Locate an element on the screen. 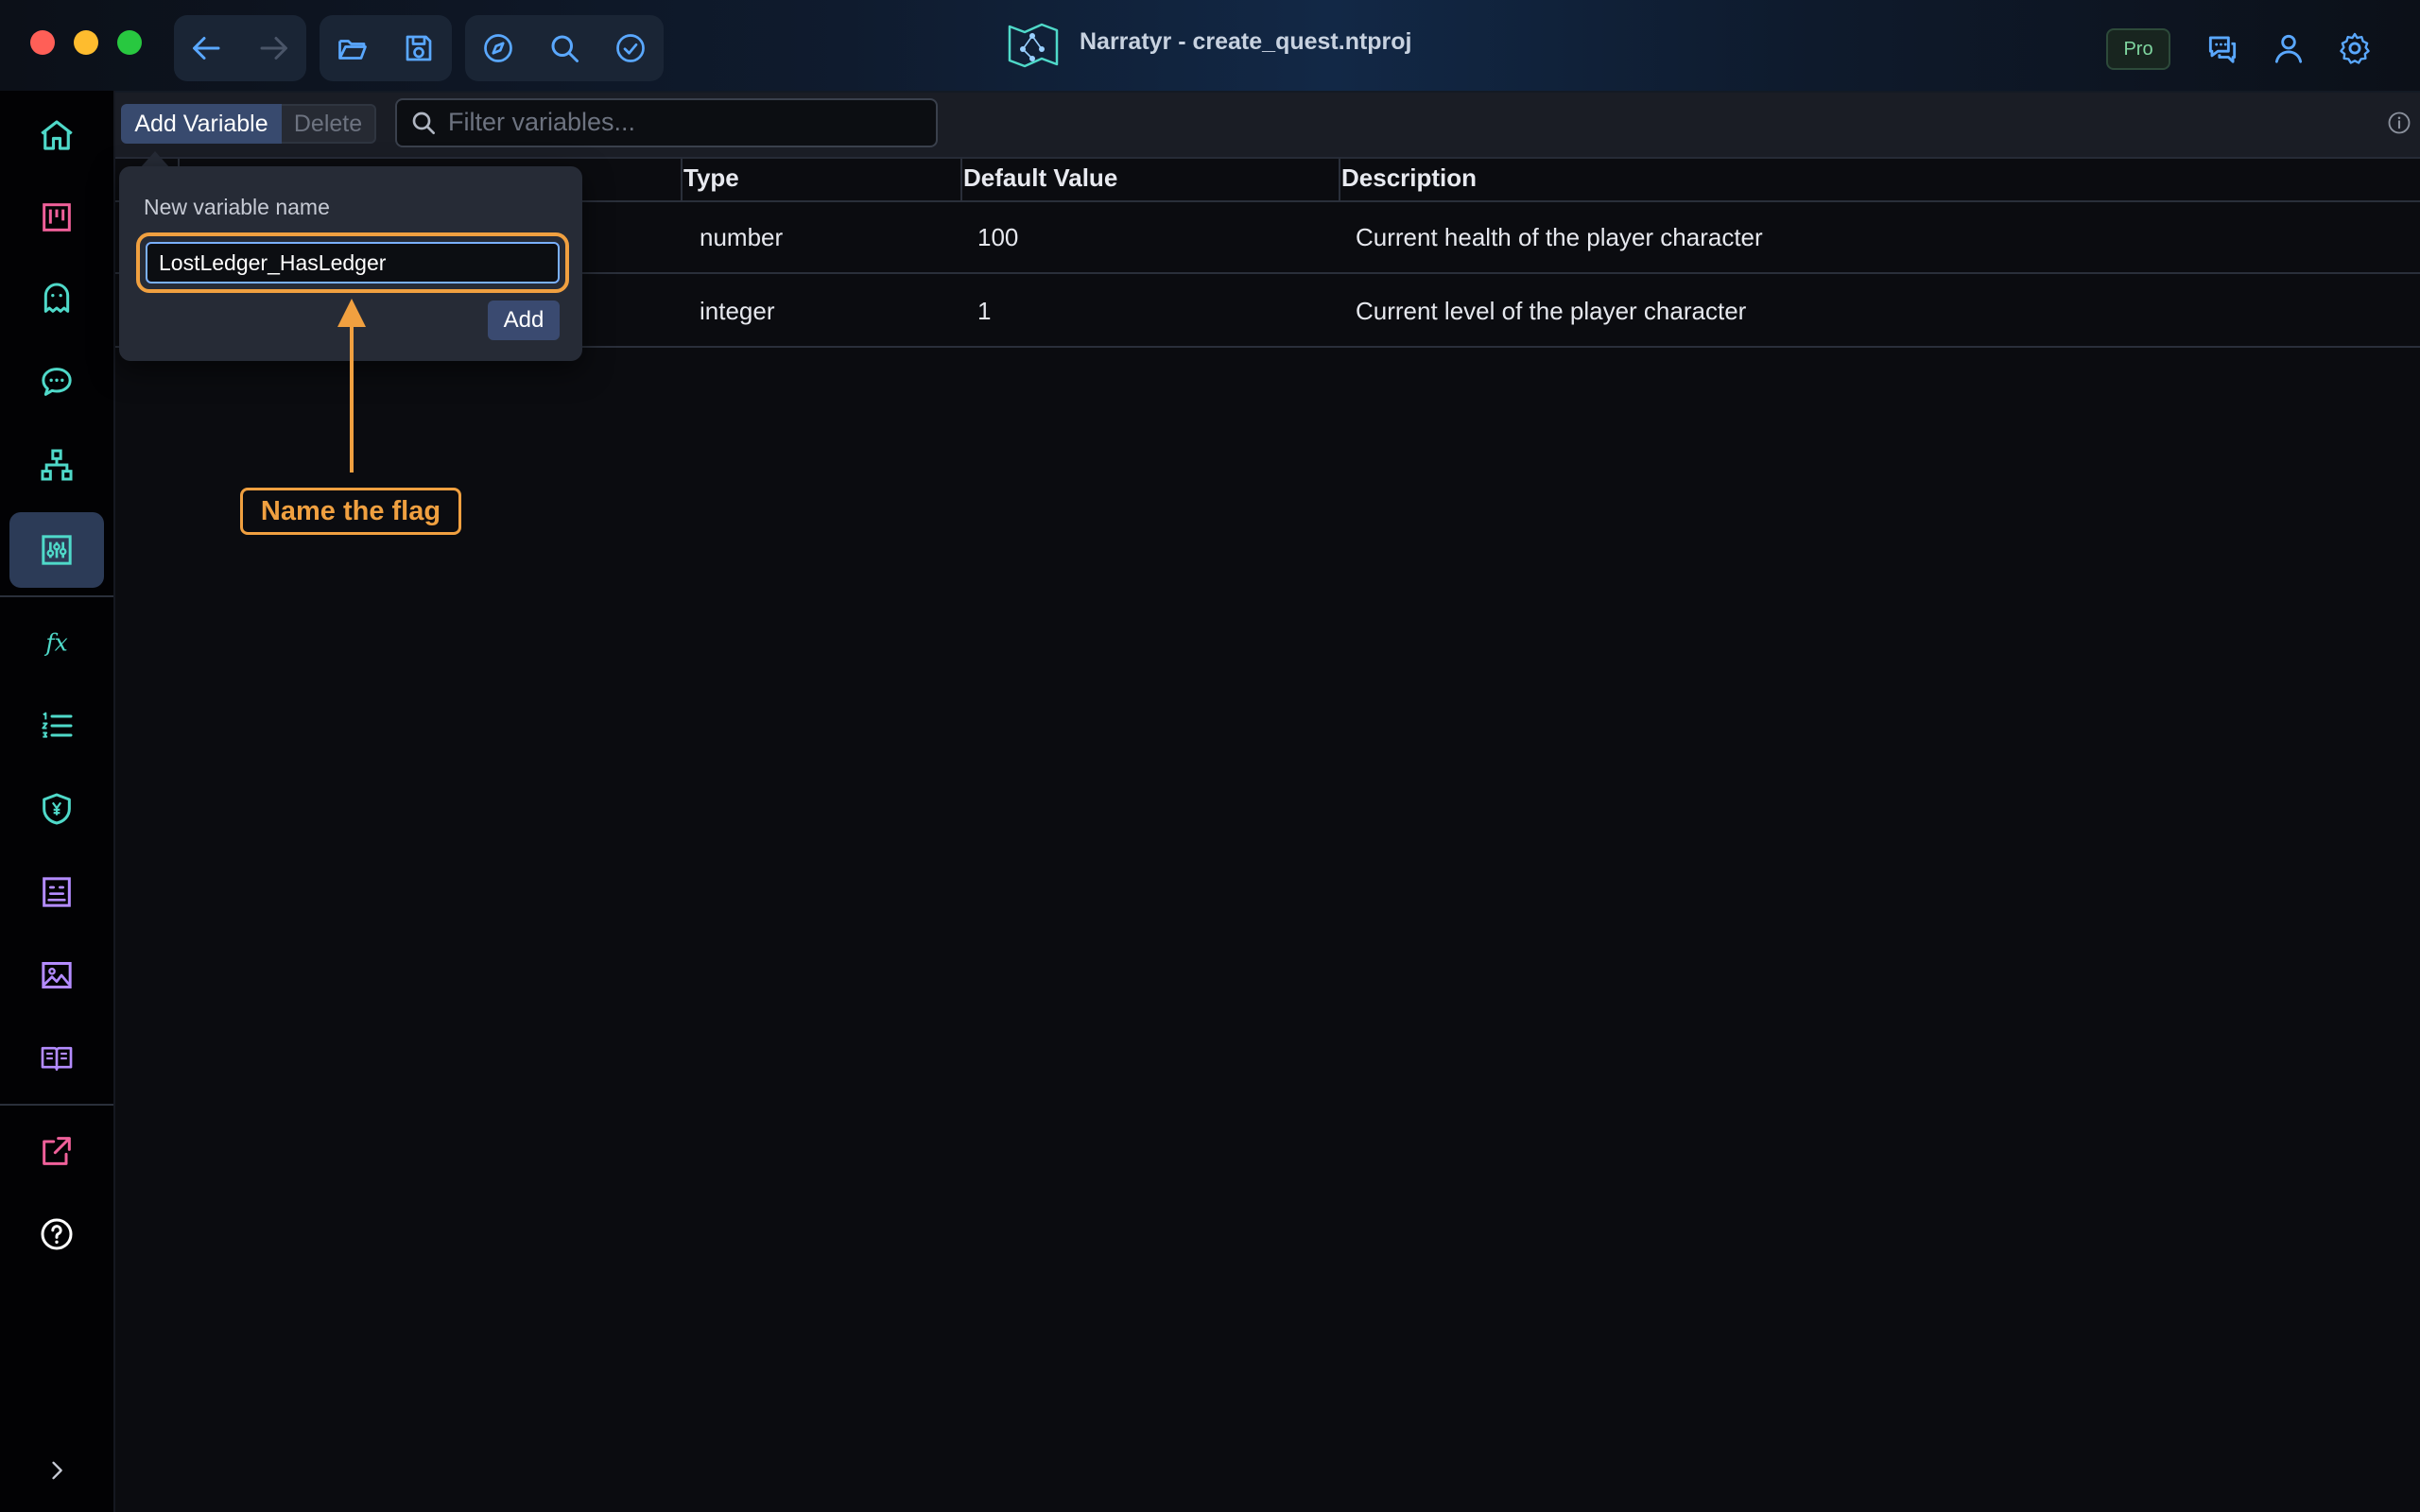 The height and width of the screenshot is (1512, 2420). delete-variable-button: Delete is located at coordinates (329, 124).